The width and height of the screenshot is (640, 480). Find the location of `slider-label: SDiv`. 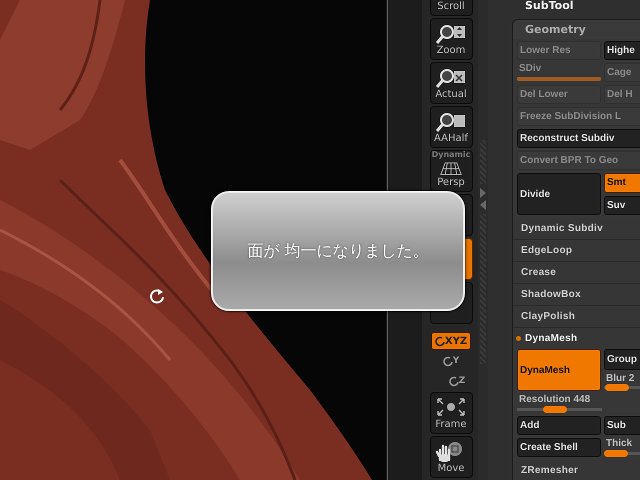

slider-label: SDiv is located at coordinates (530, 69).